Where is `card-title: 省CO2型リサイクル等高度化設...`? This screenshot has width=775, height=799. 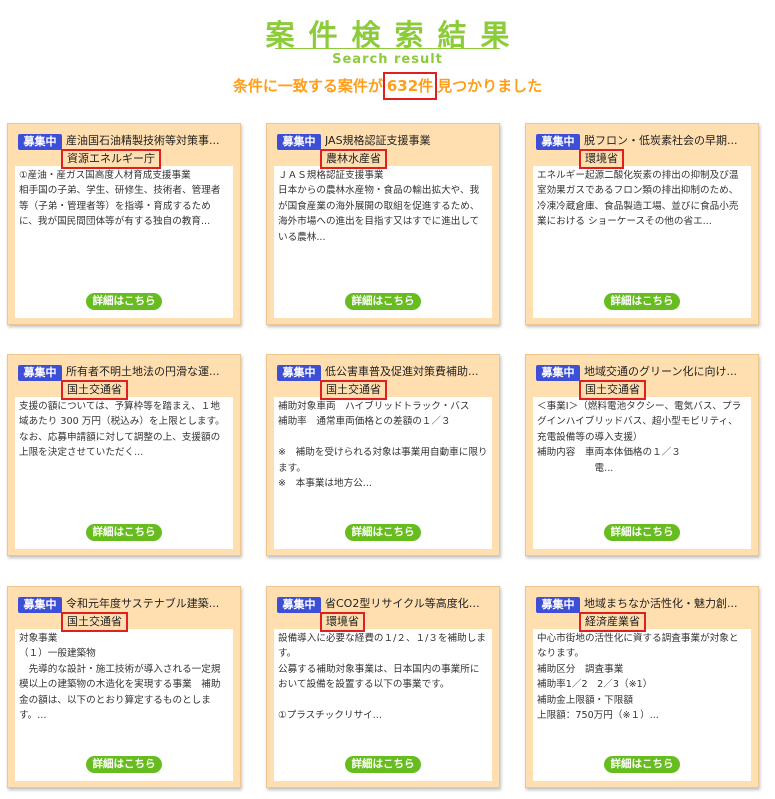
card-title: 省CO2型リサイクル等高度化設... is located at coordinates (407, 604).